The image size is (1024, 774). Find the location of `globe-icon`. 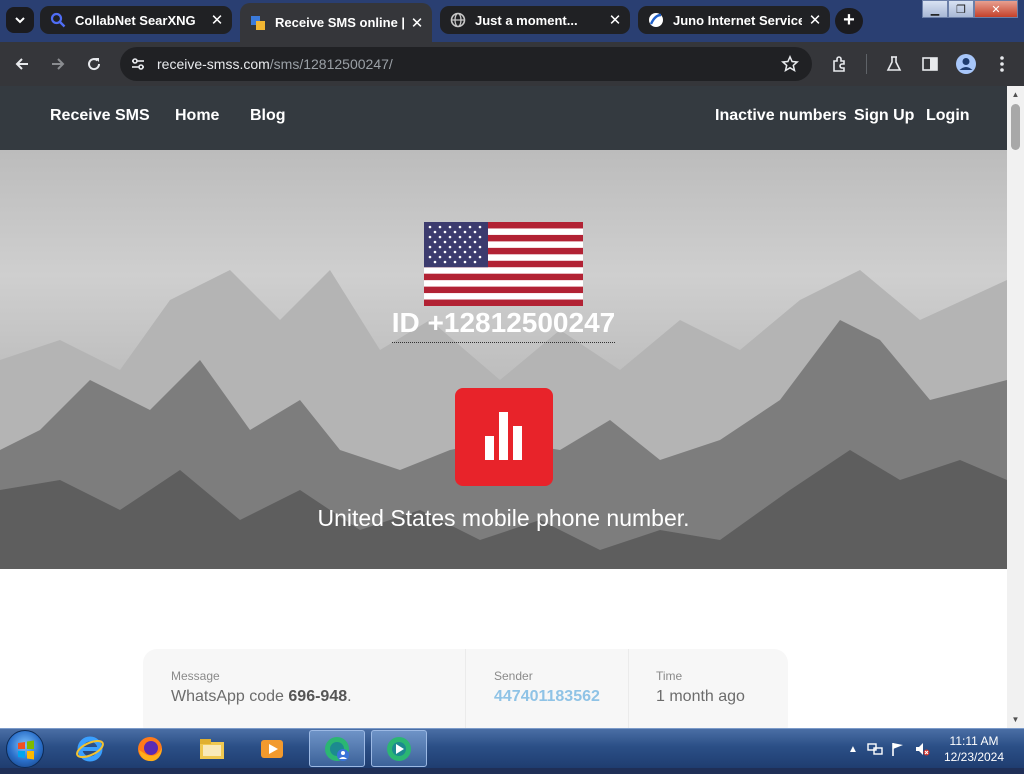

globe-icon is located at coordinates (458, 20).